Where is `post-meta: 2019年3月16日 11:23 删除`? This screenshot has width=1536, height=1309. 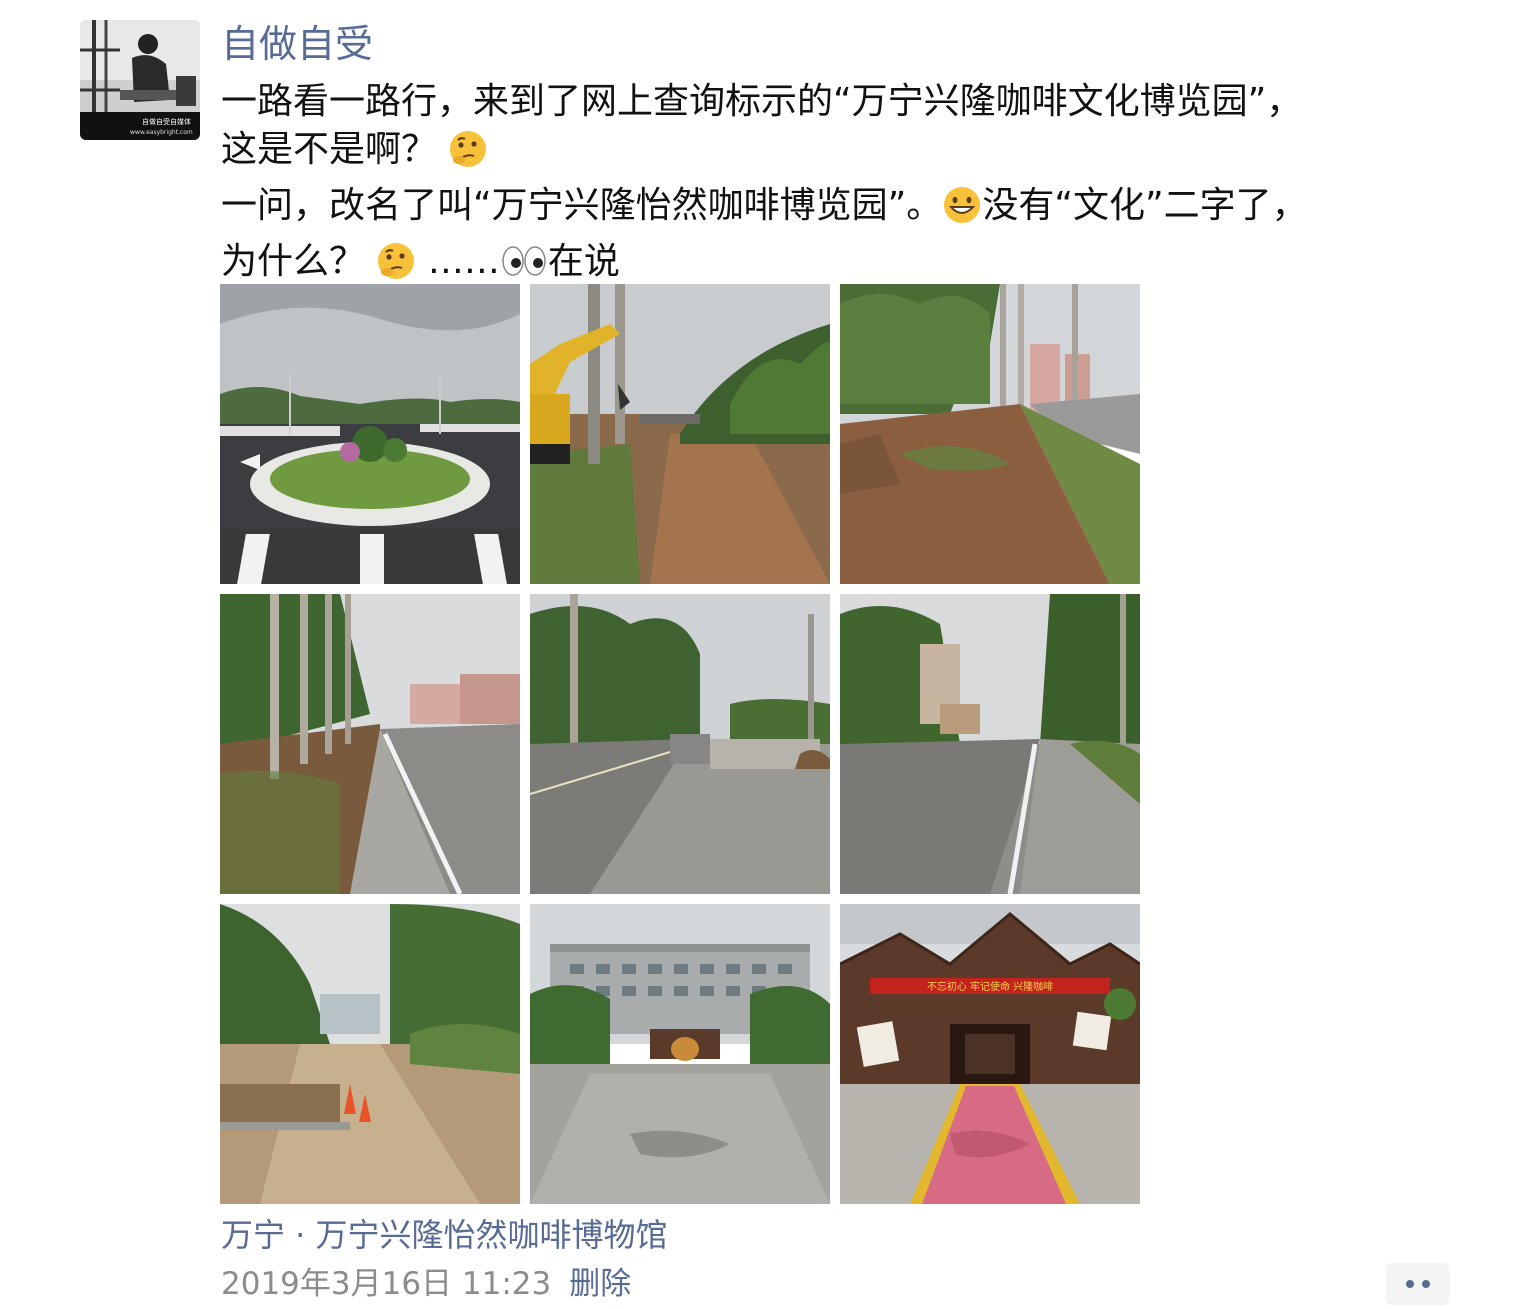
post-meta: 2019年3月16日 11:23 删除 is located at coordinates (426, 1284).